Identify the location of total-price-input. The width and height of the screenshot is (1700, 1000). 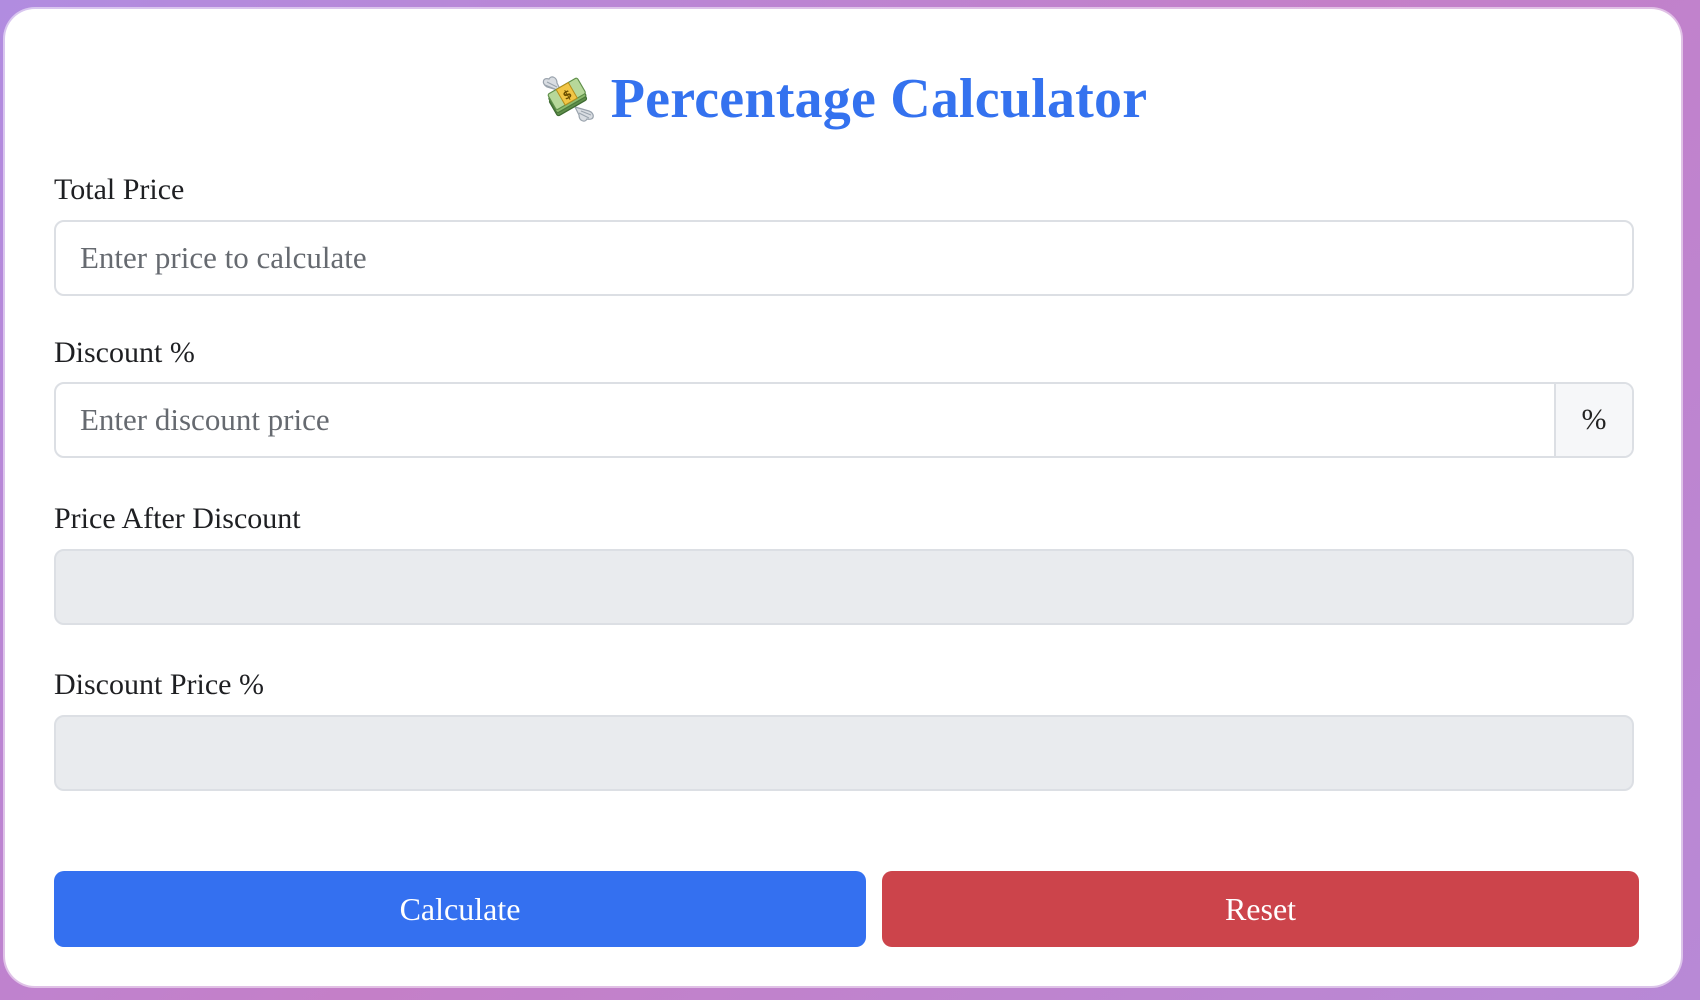
(844, 258).